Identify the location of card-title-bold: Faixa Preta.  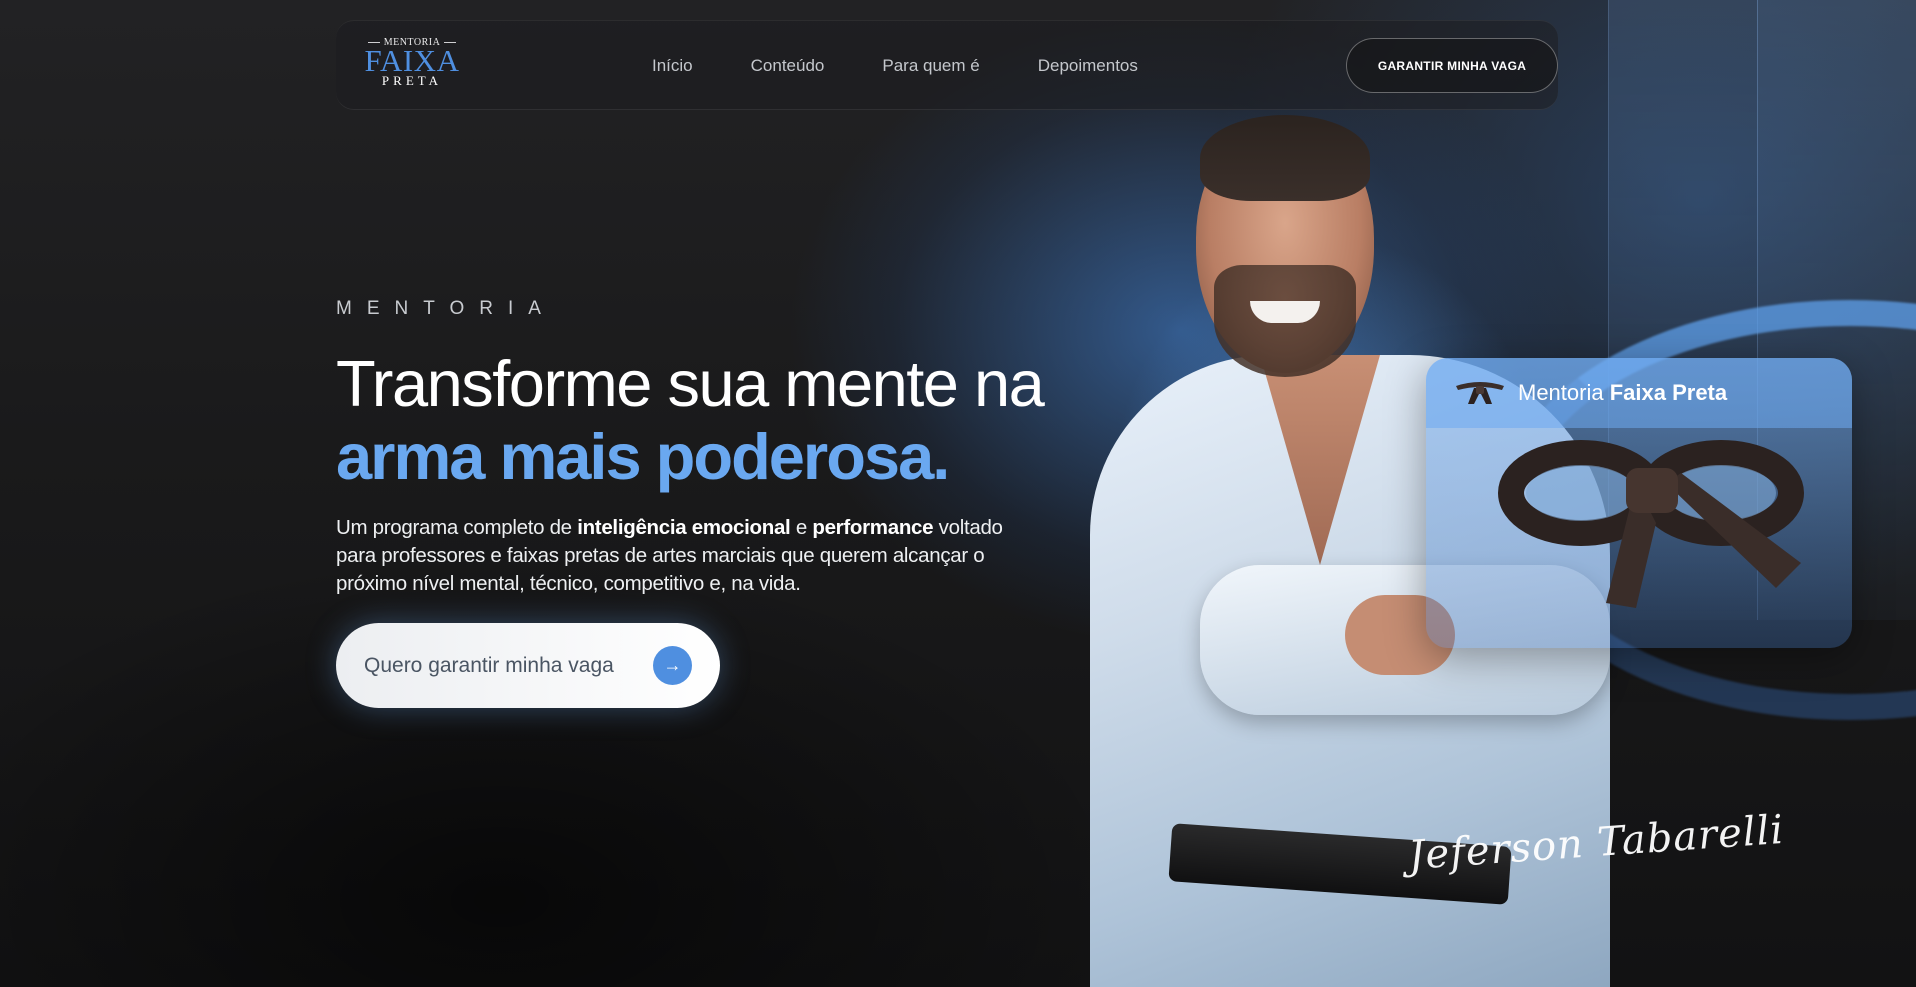
(1668, 392).